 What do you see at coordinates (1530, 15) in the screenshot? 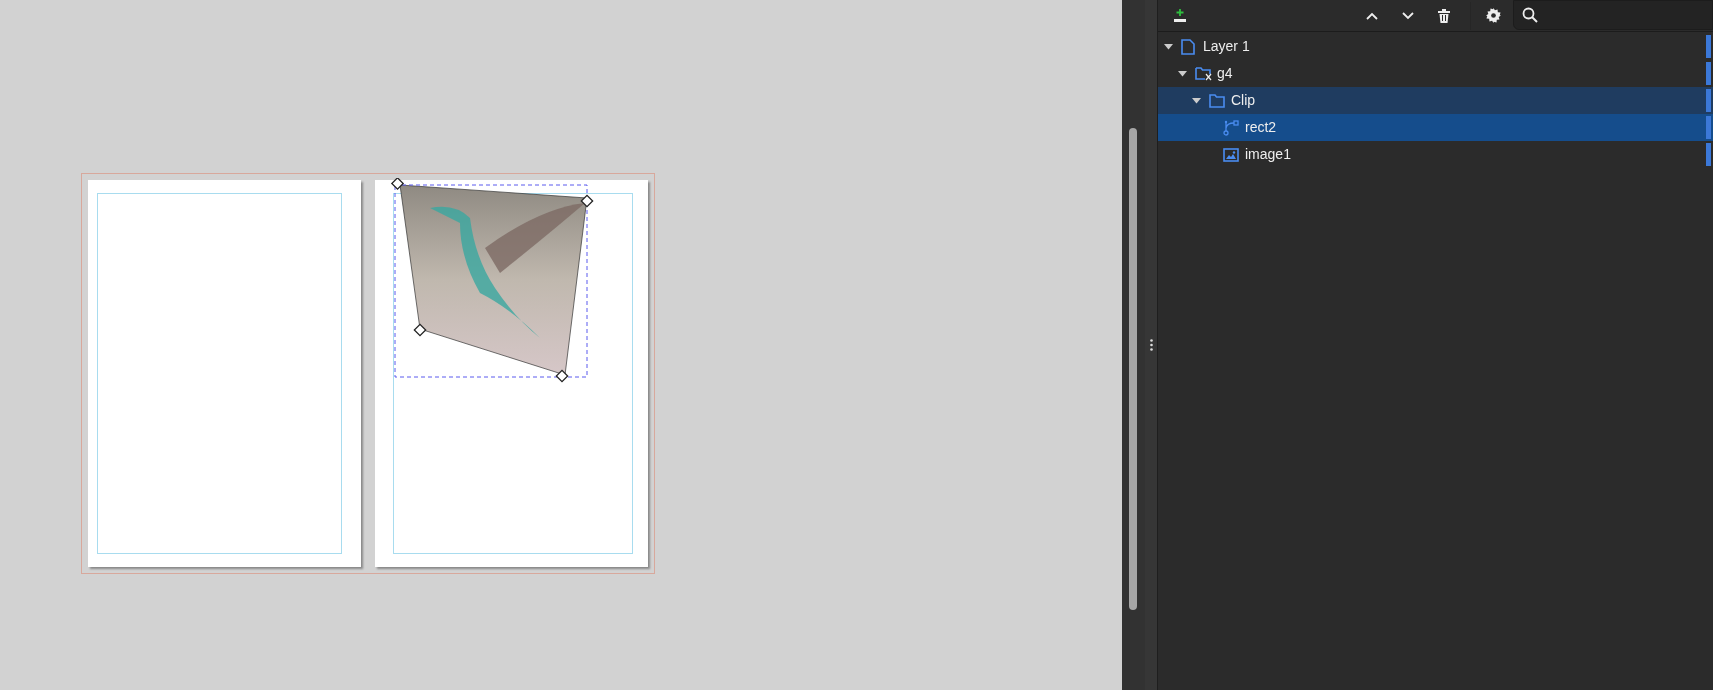
I see `search-icon` at bounding box center [1530, 15].